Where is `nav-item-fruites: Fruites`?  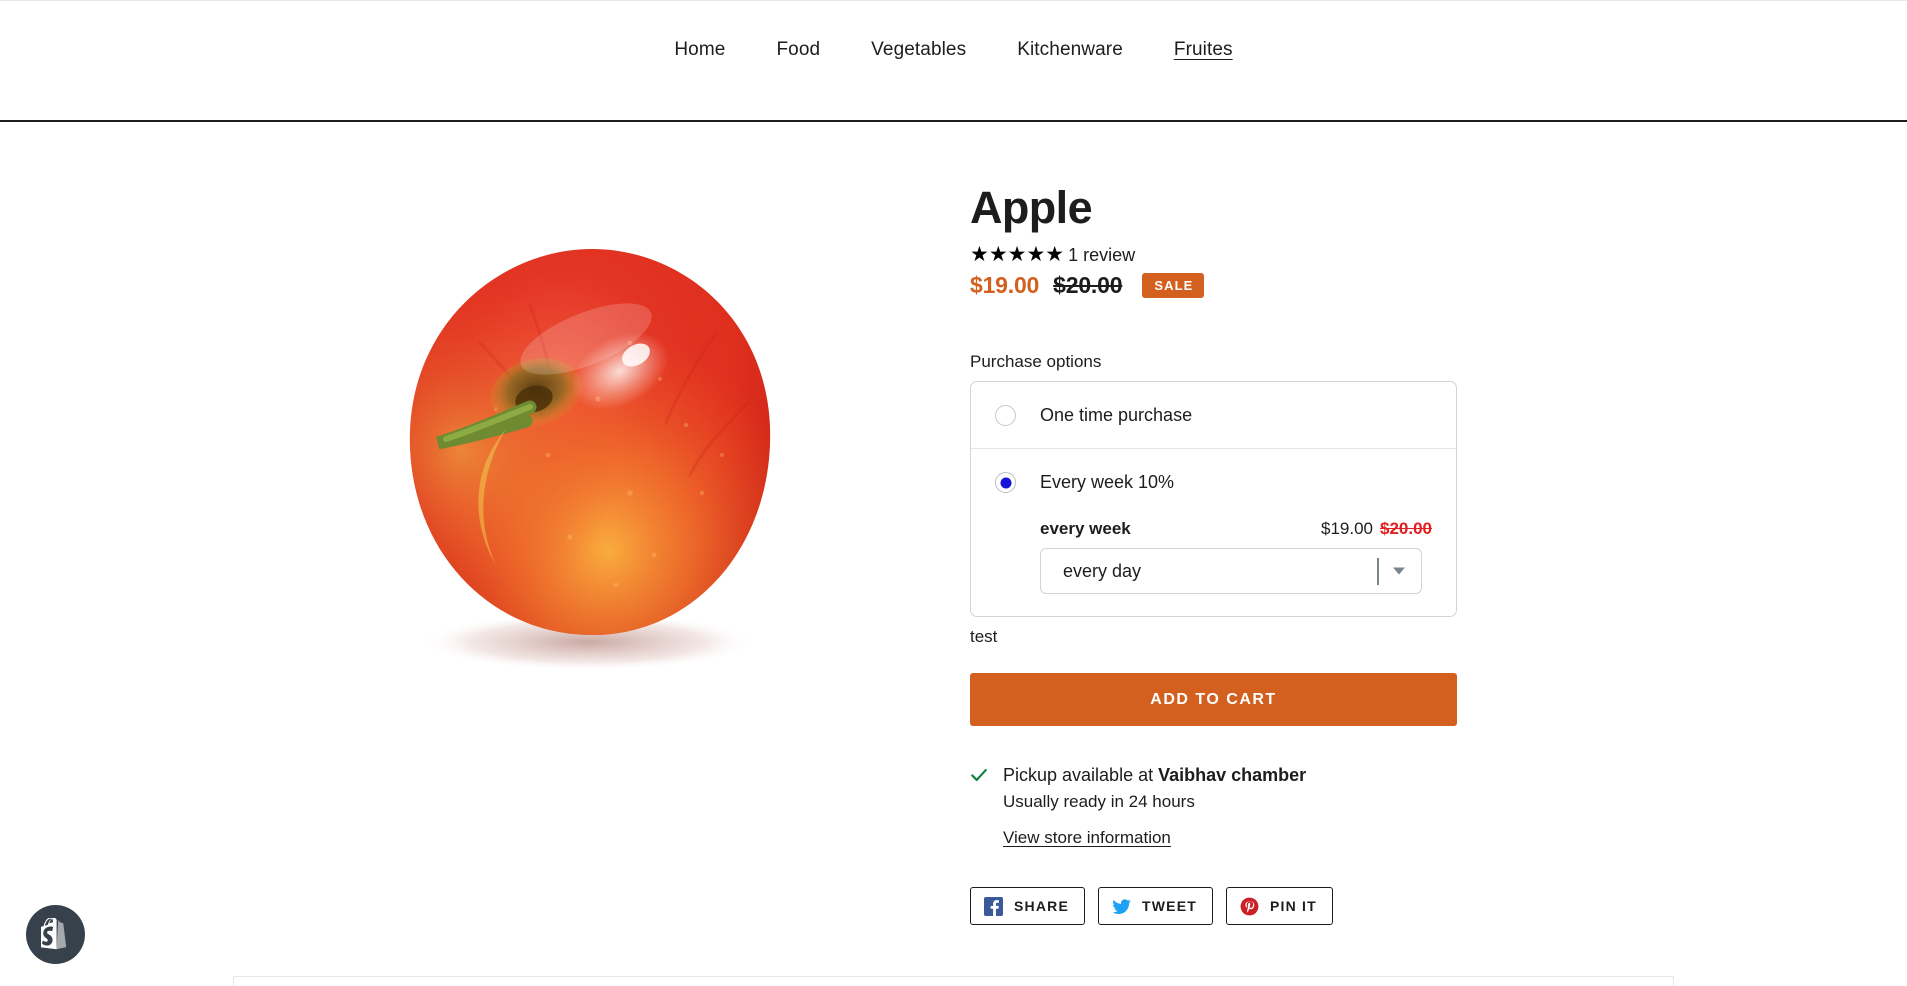 nav-item-fruites: Fruites is located at coordinates (1203, 50).